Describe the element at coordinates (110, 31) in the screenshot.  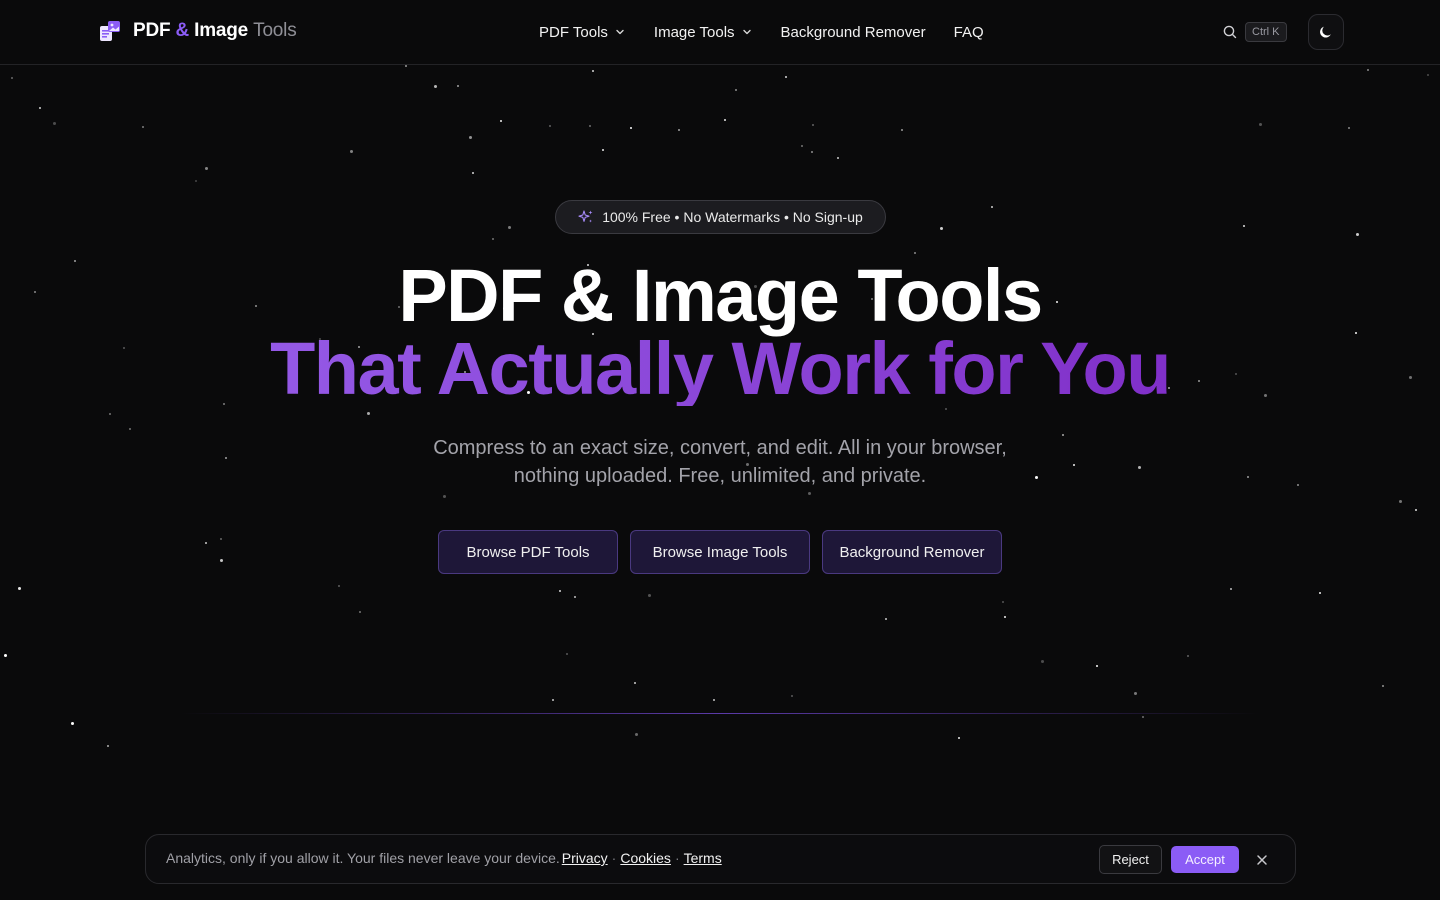
I see `pdf-image-logo-icon` at that location.